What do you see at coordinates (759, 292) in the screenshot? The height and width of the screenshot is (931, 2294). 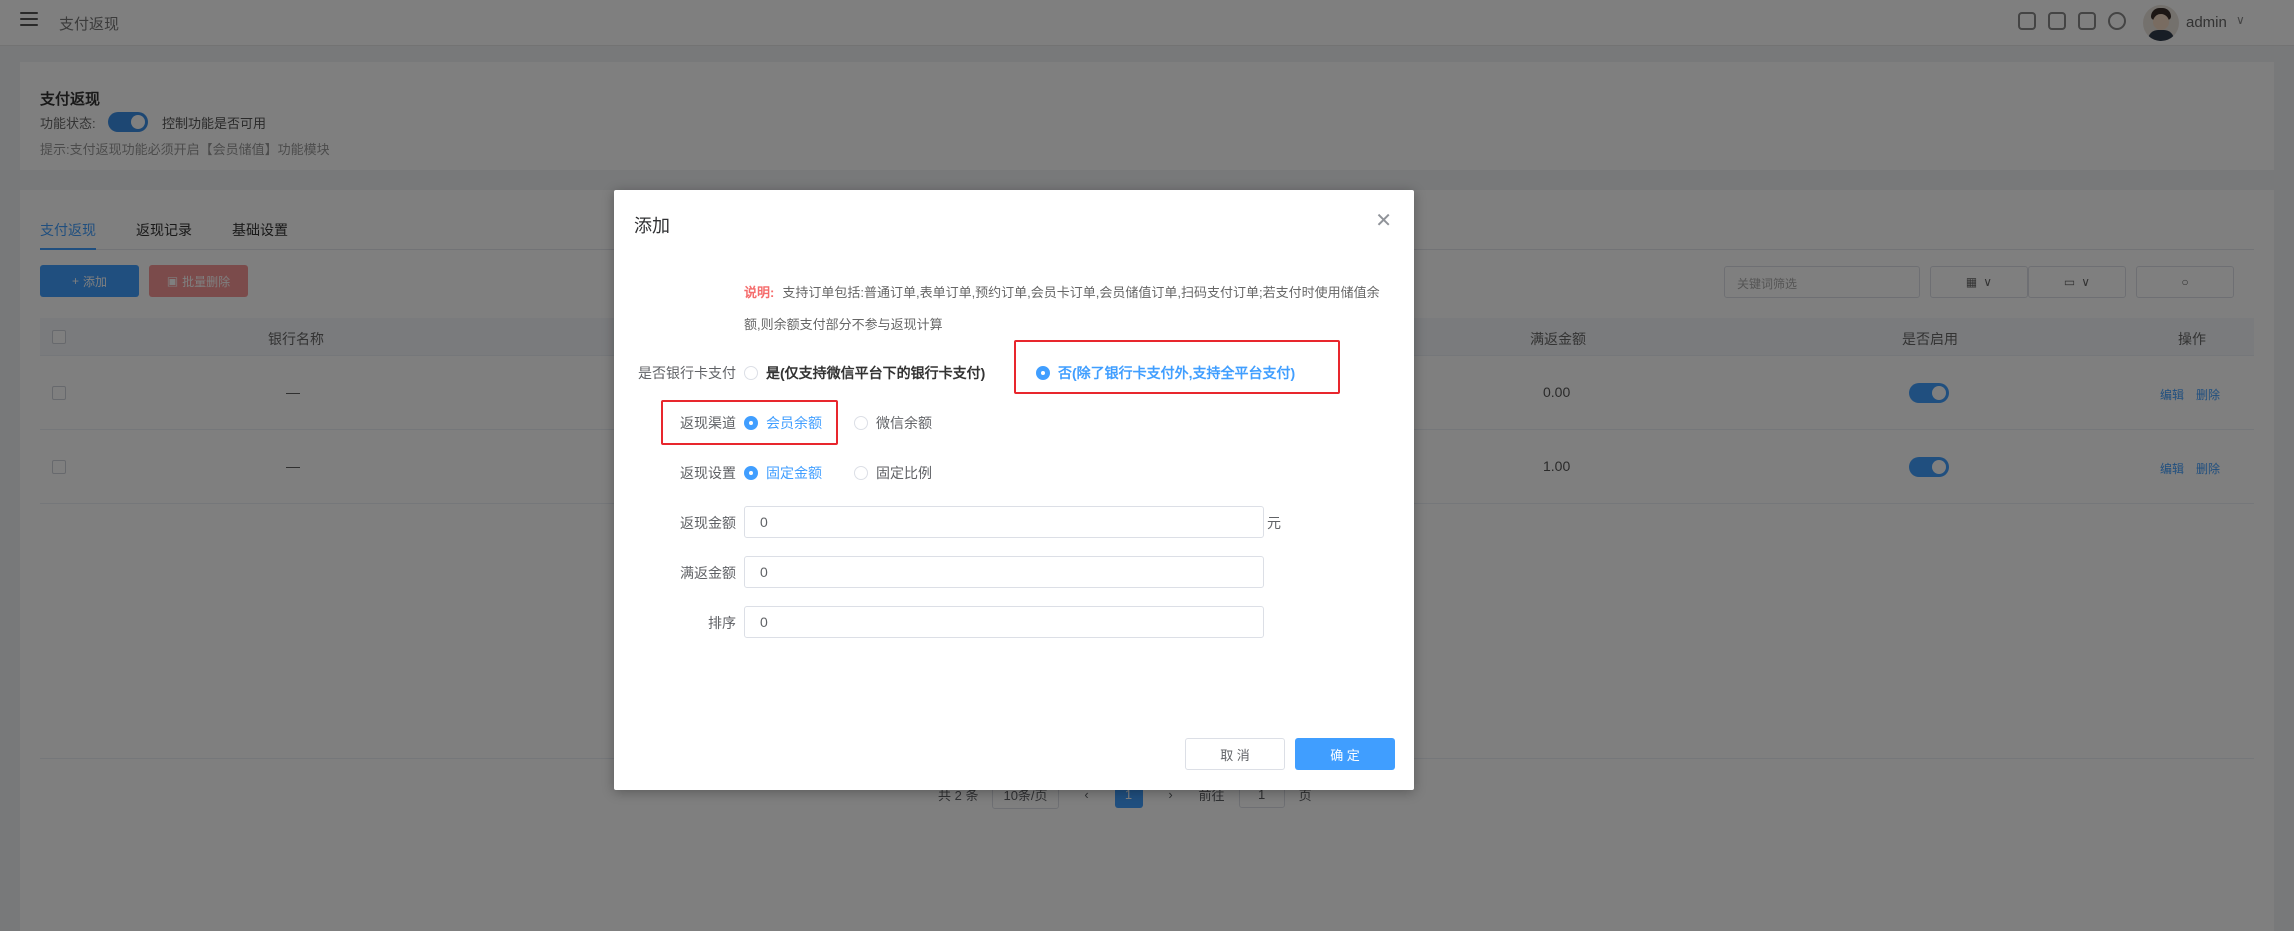 I see `note-label: 说明:` at bounding box center [759, 292].